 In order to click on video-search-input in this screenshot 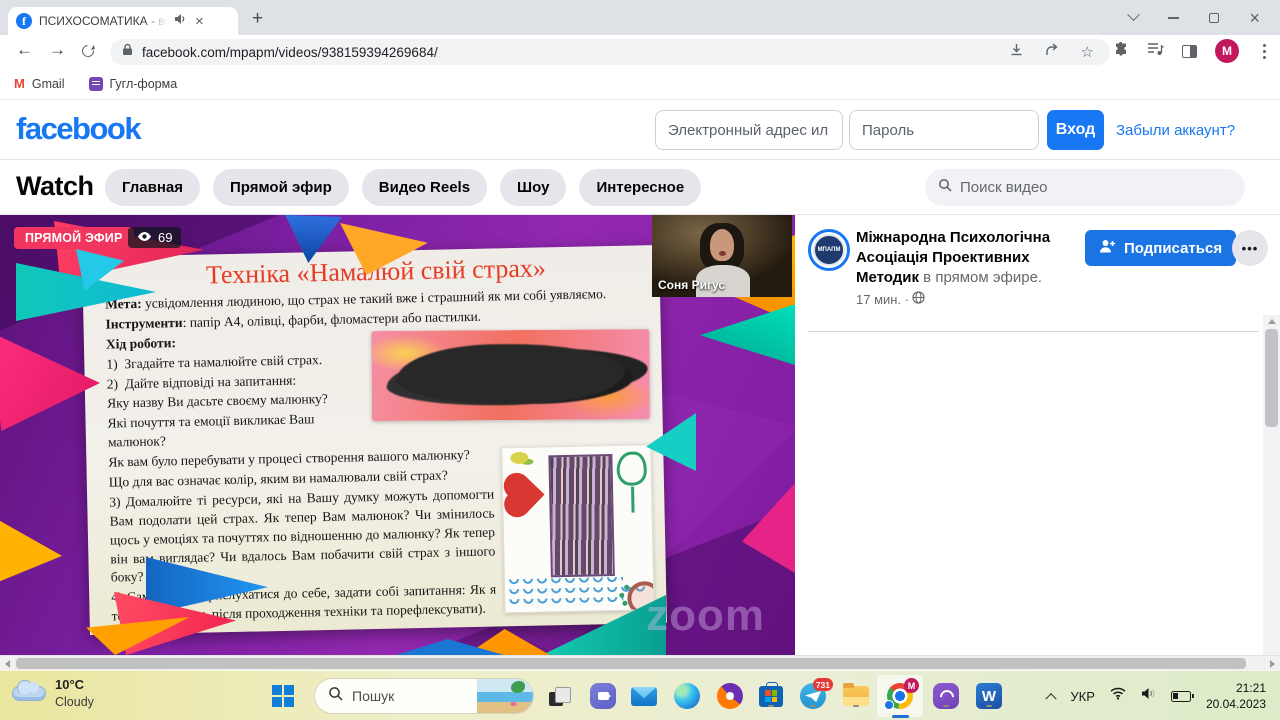, I will do `click(1085, 187)`.